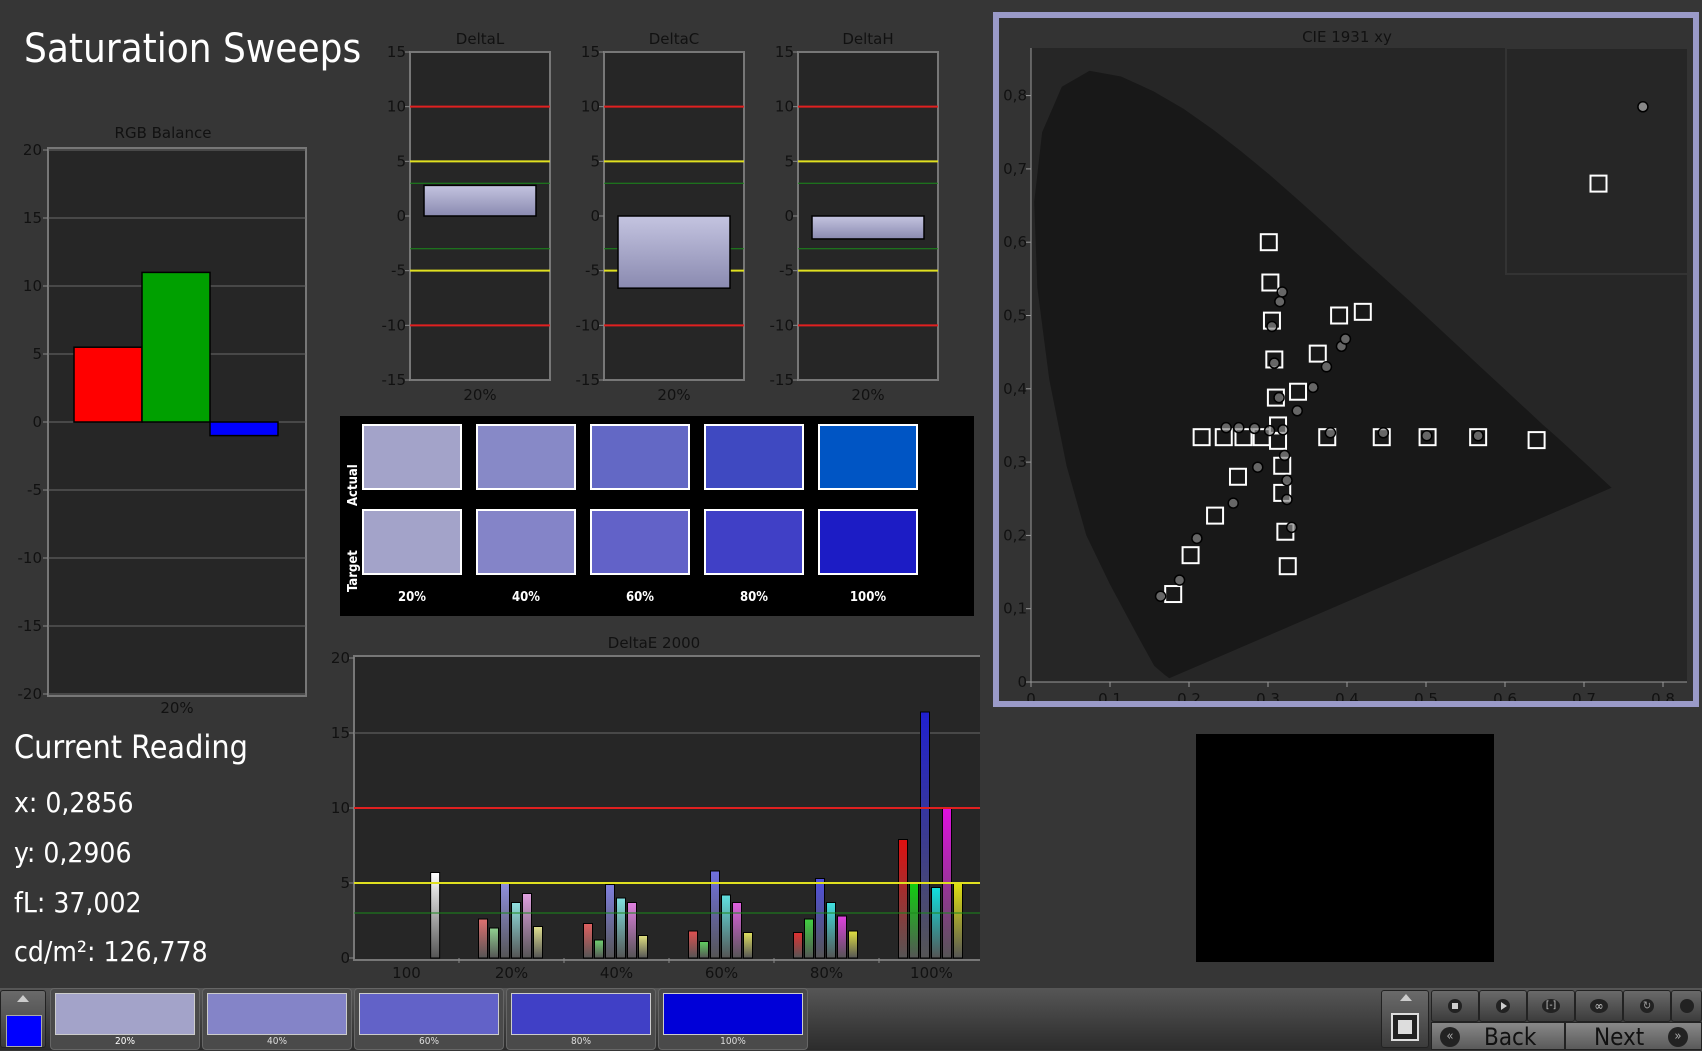 The image size is (1702, 1051). What do you see at coordinates (345, 958) in the screenshot?
I see `deltae-y-tick-label: 0` at bounding box center [345, 958].